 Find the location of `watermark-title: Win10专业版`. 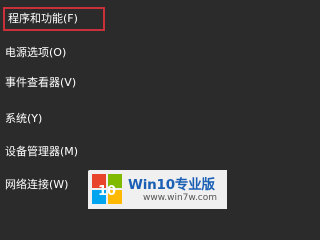

watermark-title: Win10专业版 is located at coordinates (171, 185).